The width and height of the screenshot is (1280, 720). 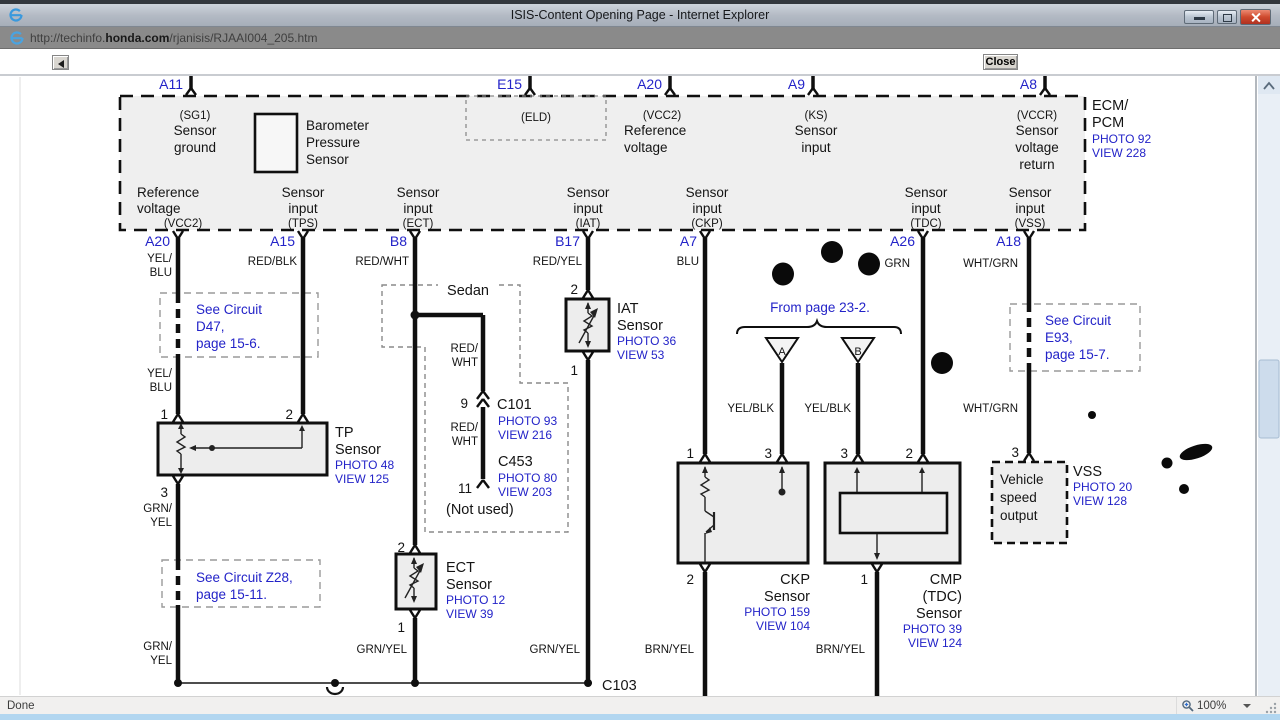 What do you see at coordinates (1110, 106) in the screenshot?
I see `component-name-label: ECM/` at bounding box center [1110, 106].